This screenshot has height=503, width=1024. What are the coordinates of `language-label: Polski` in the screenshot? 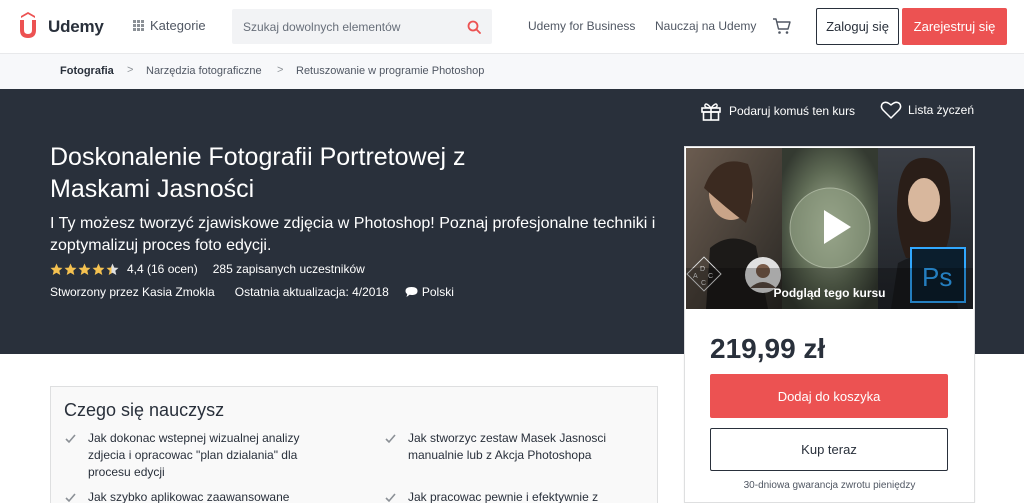 It's located at (437, 292).